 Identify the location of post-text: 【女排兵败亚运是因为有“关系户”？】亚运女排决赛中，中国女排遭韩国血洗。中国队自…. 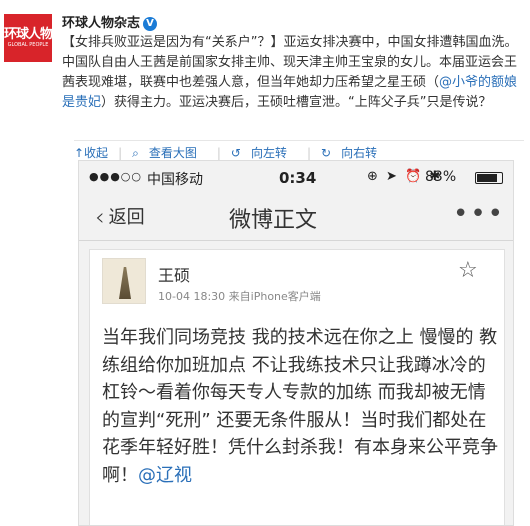
(293, 73).